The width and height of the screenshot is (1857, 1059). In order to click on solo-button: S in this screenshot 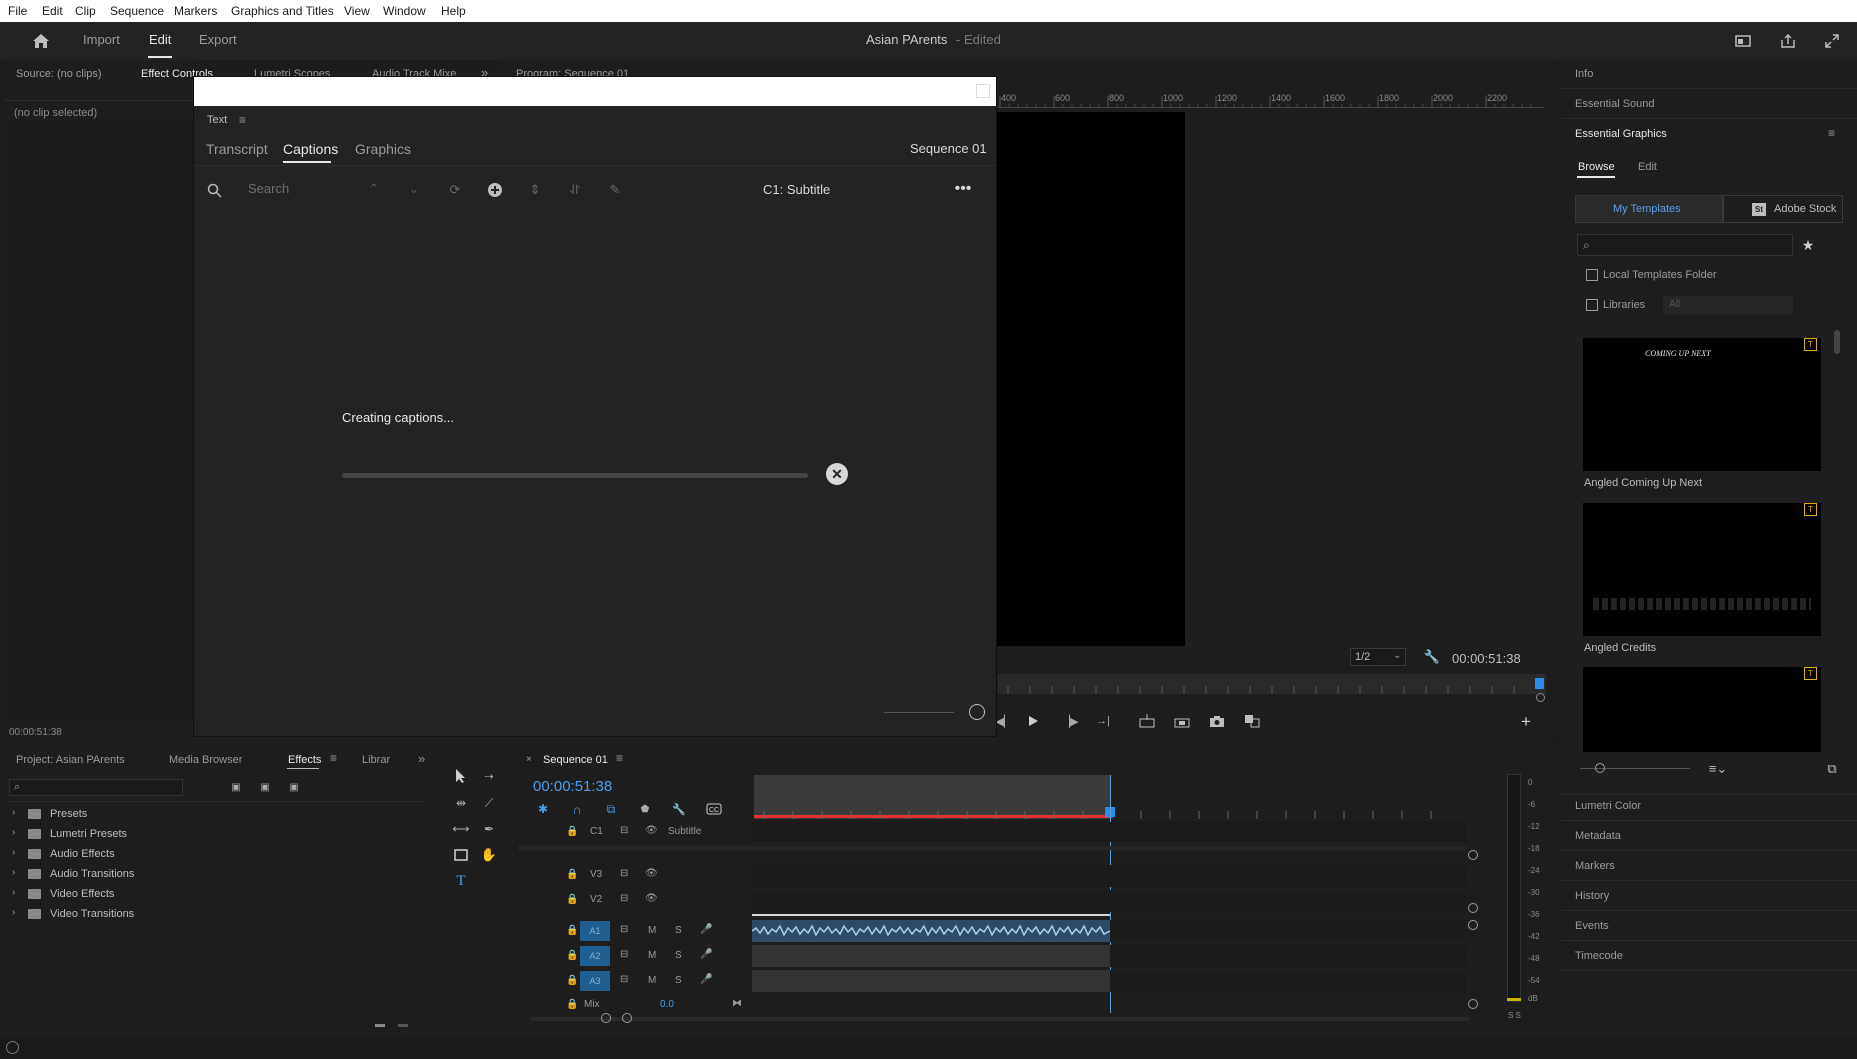, I will do `click(678, 955)`.